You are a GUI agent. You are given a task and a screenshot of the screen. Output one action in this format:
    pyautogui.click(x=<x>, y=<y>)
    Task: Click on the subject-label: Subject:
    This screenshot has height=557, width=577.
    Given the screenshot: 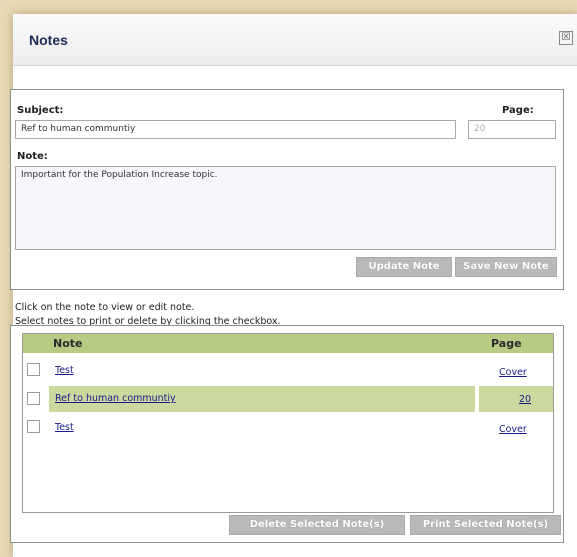 What is the action you would take?
    pyautogui.click(x=40, y=110)
    